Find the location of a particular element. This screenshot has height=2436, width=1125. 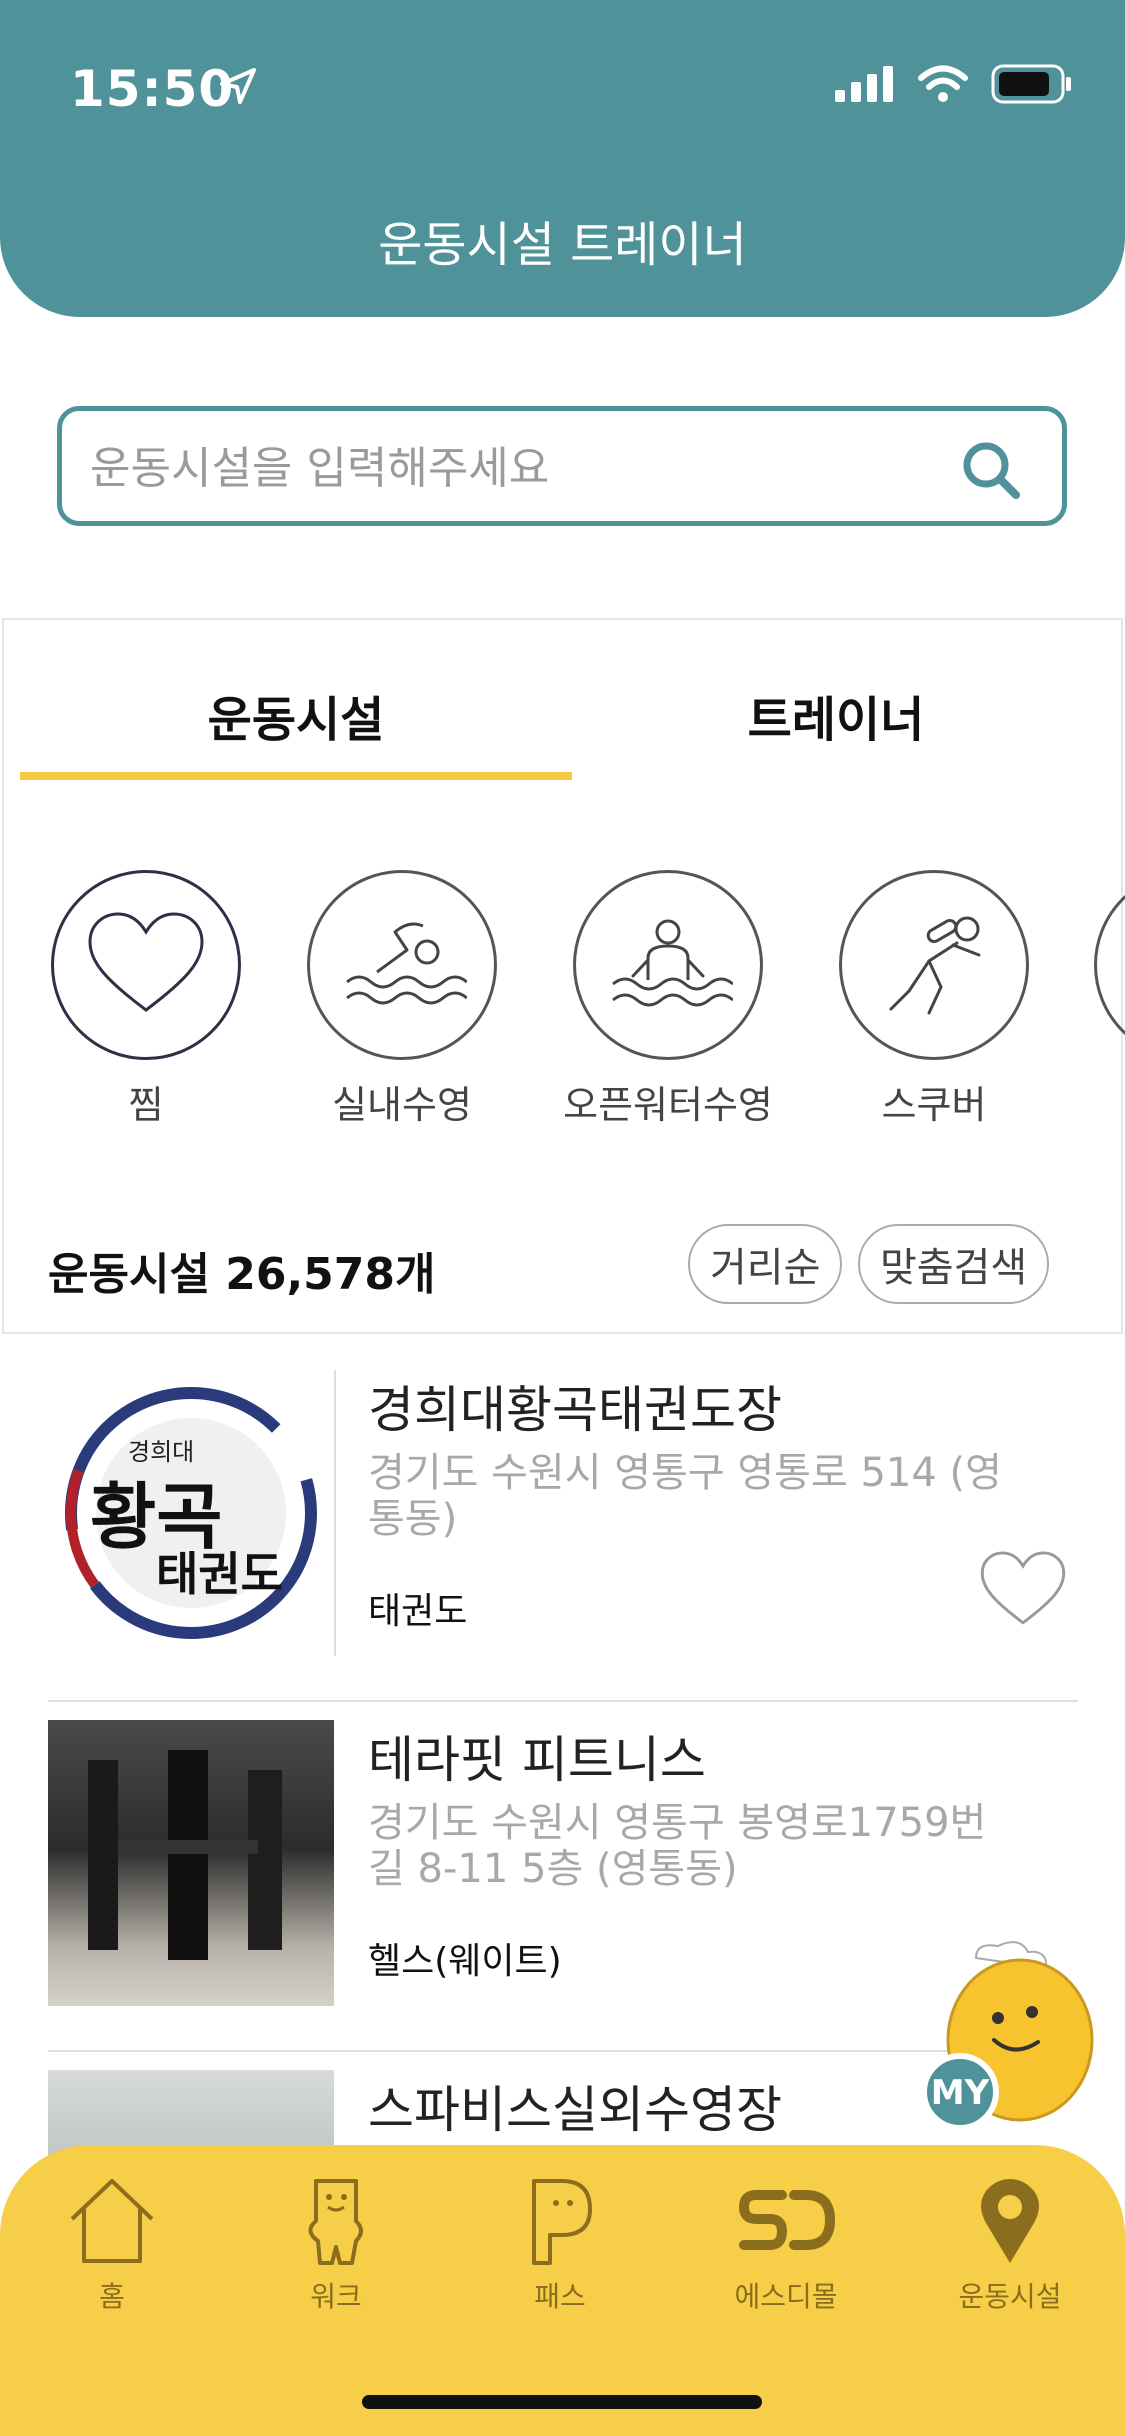

nav-home: 홈 is located at coordinates (112, 2245).